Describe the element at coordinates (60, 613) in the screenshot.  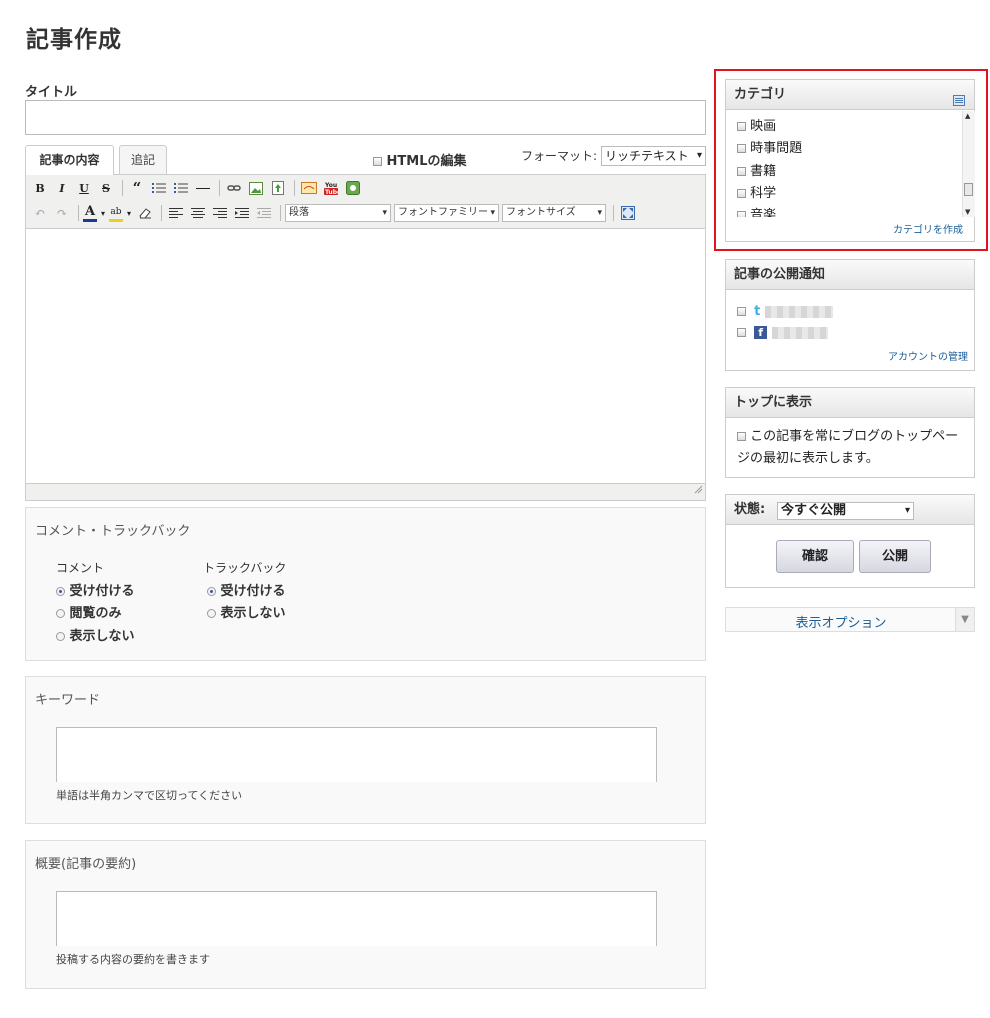
I see `comment-view-only-radio` at that location.